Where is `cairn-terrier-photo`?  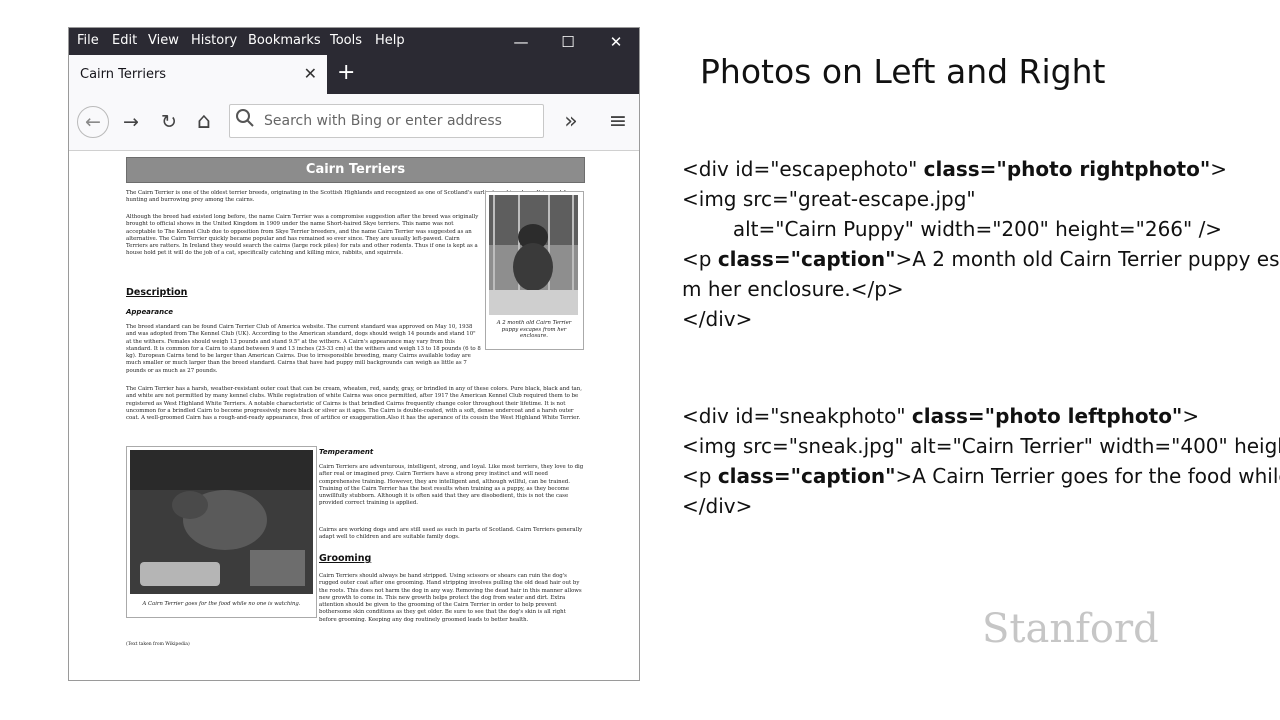
cairn-terrier-photo is located at coordinates (221, 522).